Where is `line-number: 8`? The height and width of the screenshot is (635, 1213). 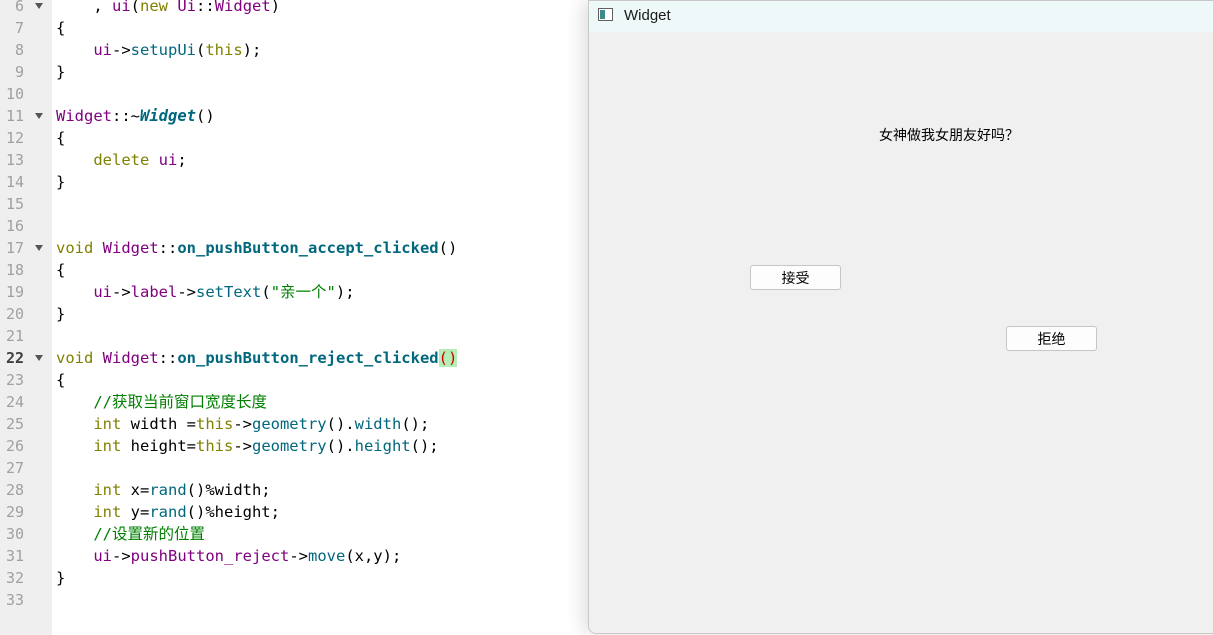
line-number: 8 is located at coordinates (19, 50).